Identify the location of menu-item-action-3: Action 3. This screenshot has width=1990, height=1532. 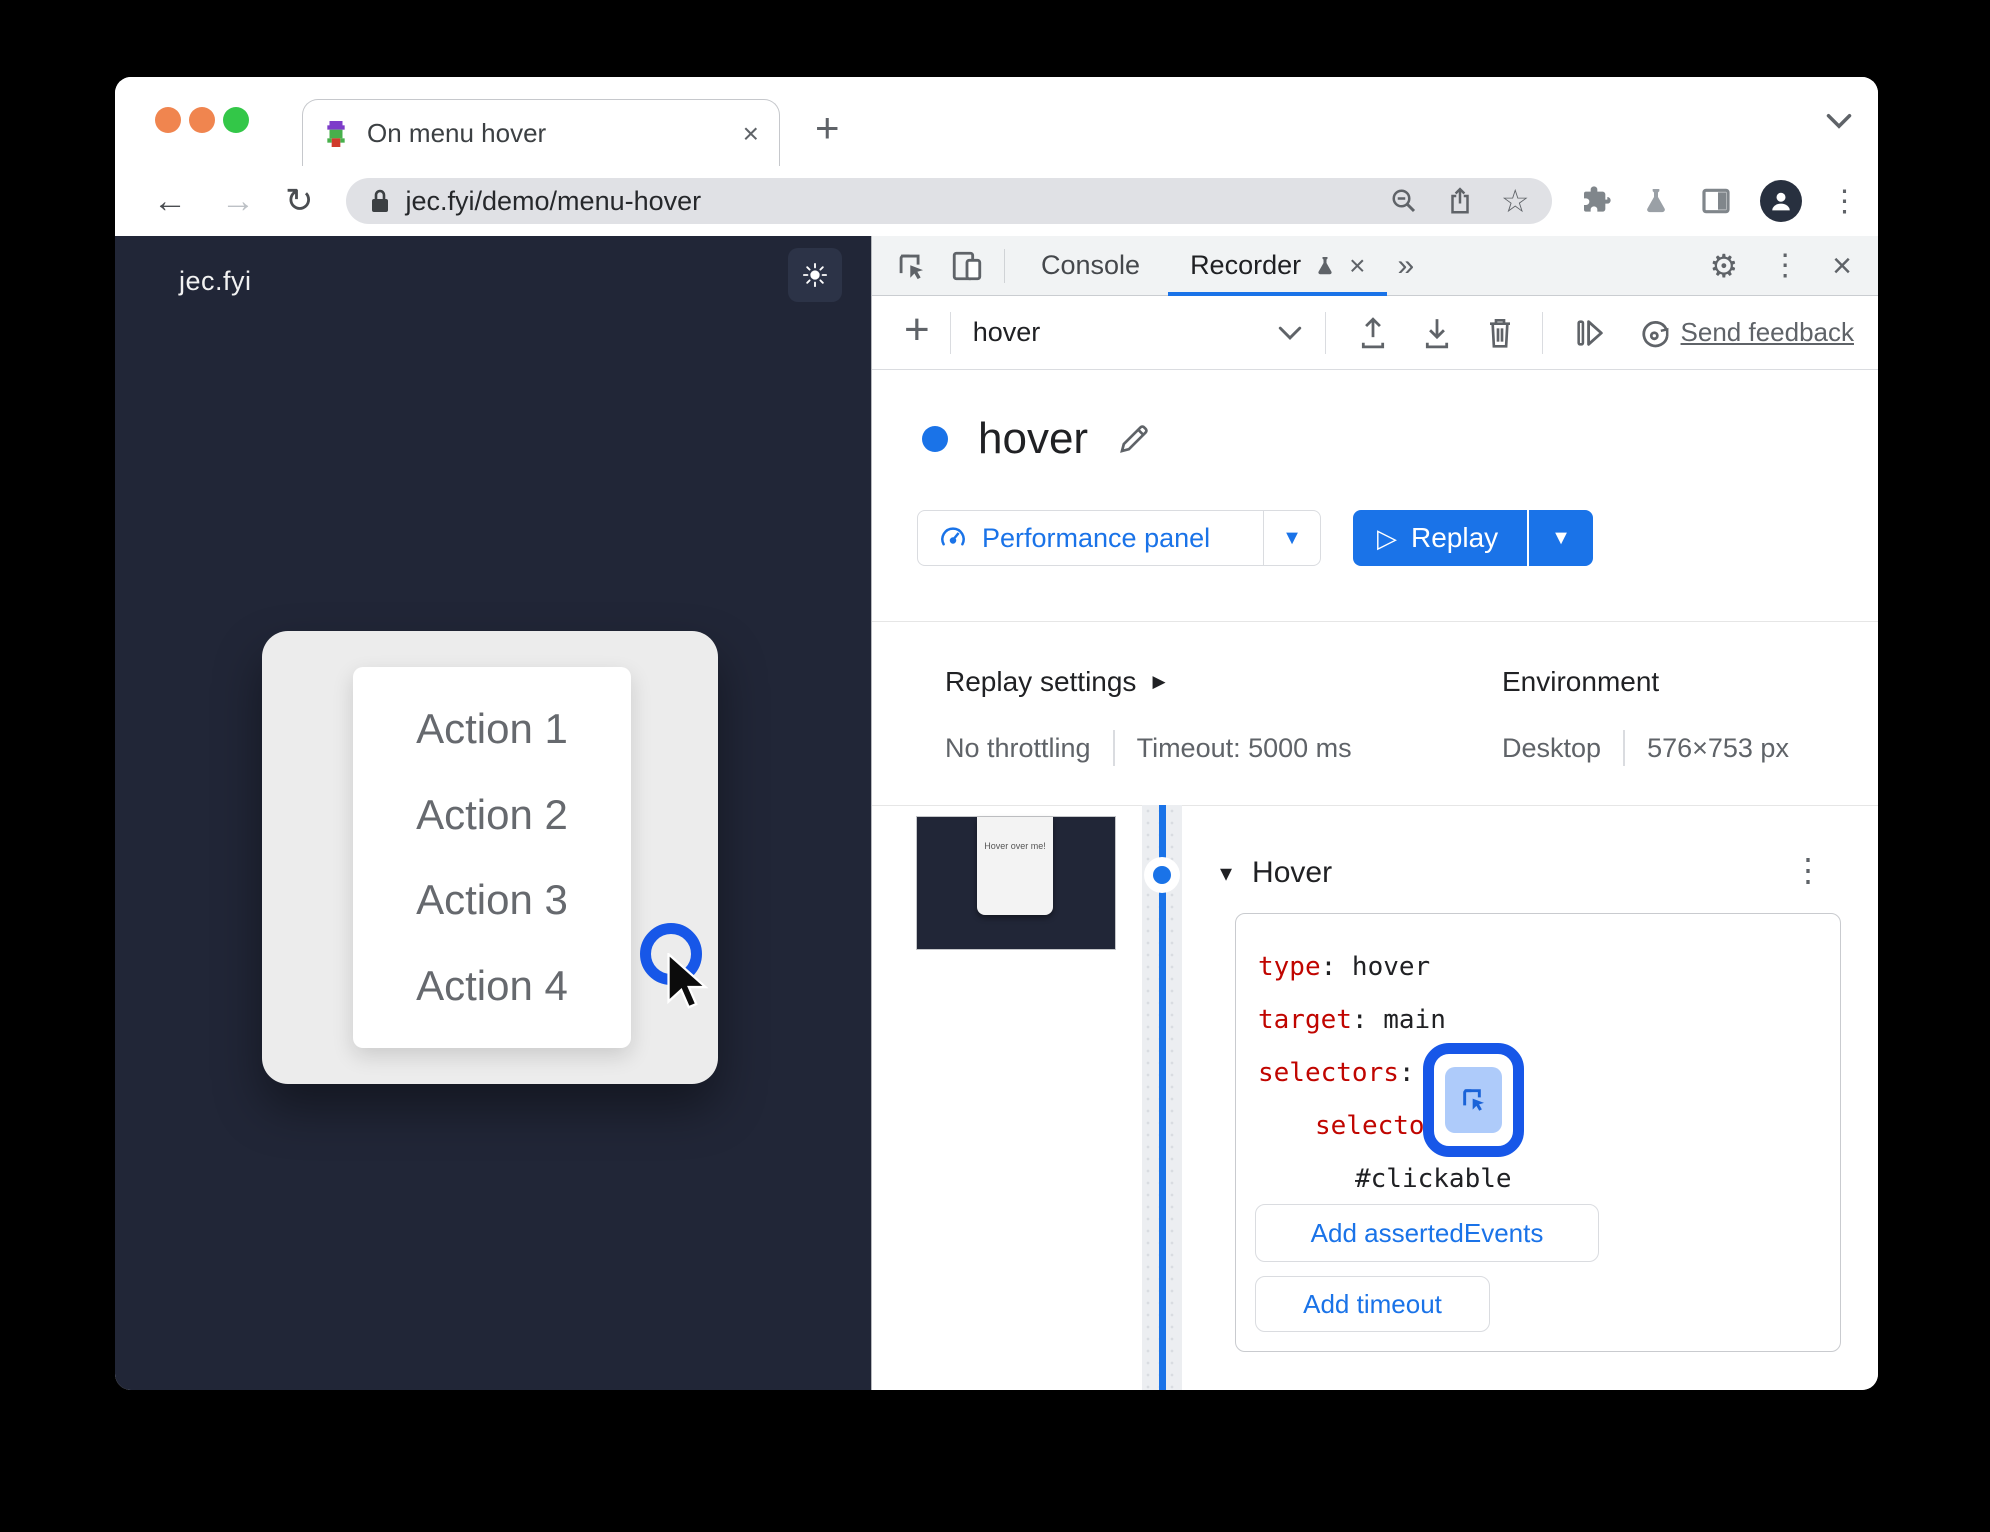
(492, 900).